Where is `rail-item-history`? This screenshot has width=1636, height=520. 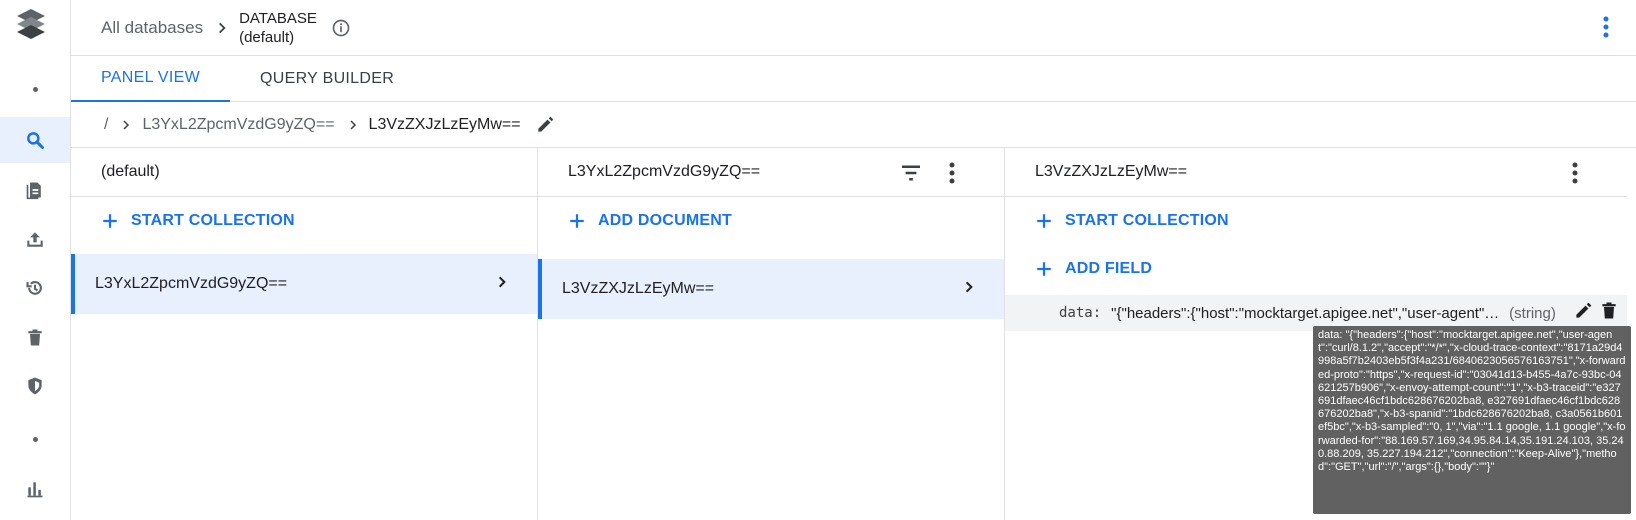 rail-item-history is located at coordinates (35, 288).